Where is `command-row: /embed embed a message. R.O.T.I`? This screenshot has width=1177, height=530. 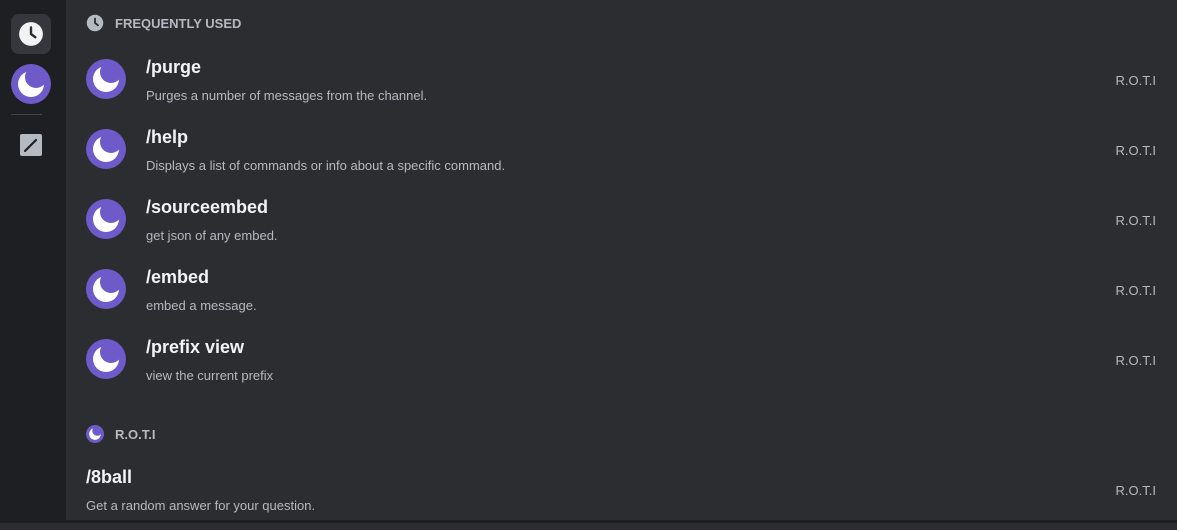 command-row: /embed embed a message. R.O.T.I is located at coordinates (621, 295).